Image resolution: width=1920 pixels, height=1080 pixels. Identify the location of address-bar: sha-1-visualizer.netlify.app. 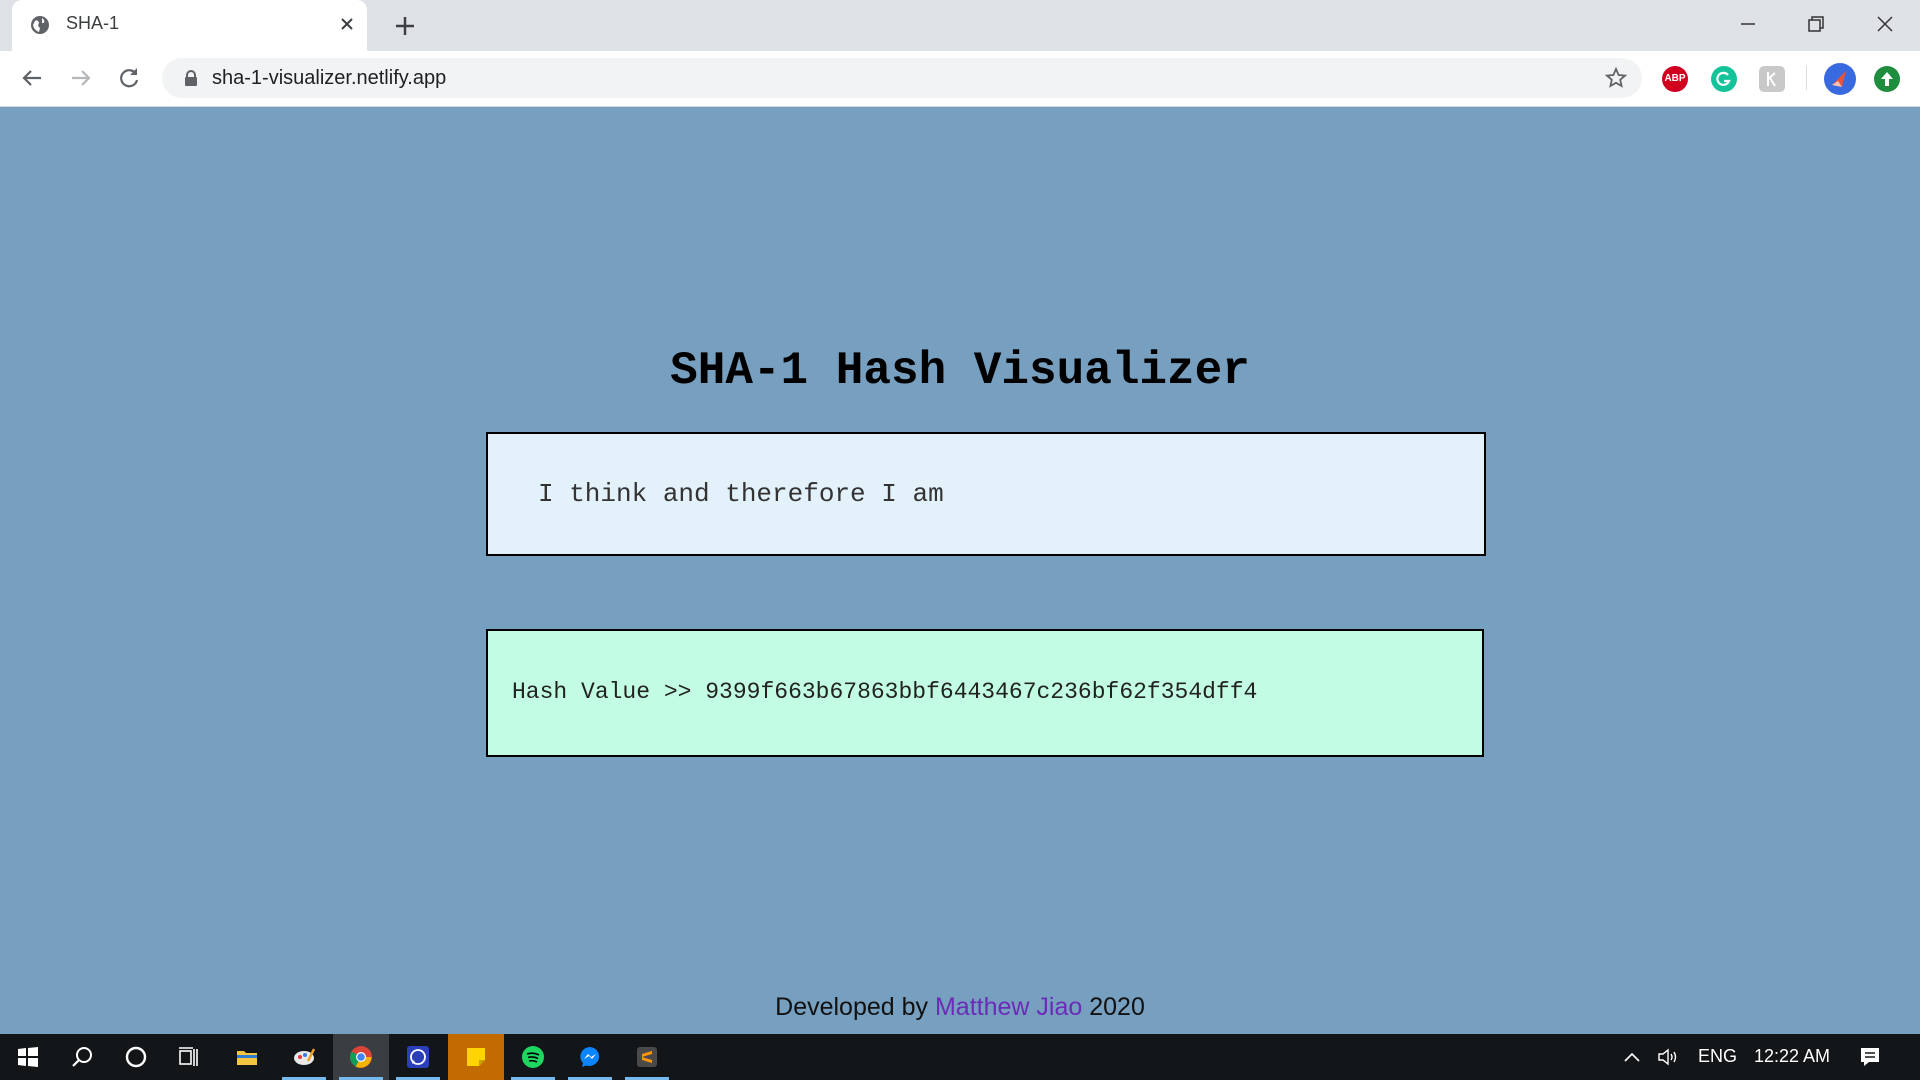
(902, 78).